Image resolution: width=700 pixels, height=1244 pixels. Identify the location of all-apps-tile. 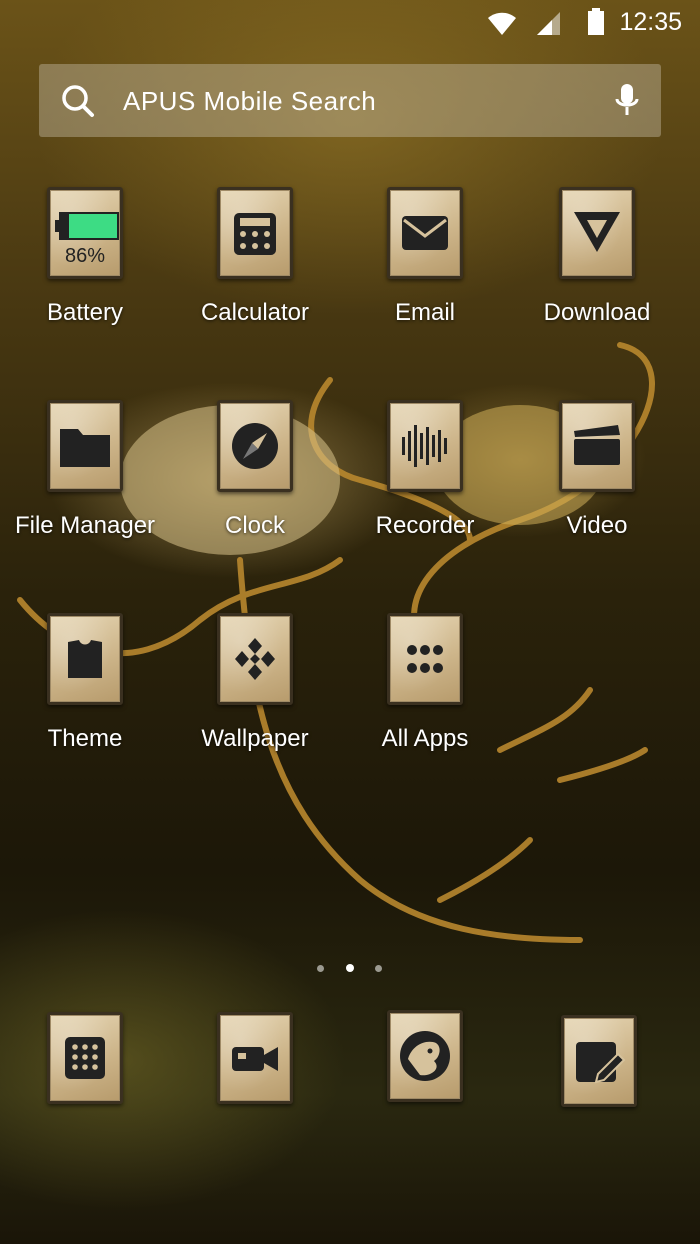
(425, 659).